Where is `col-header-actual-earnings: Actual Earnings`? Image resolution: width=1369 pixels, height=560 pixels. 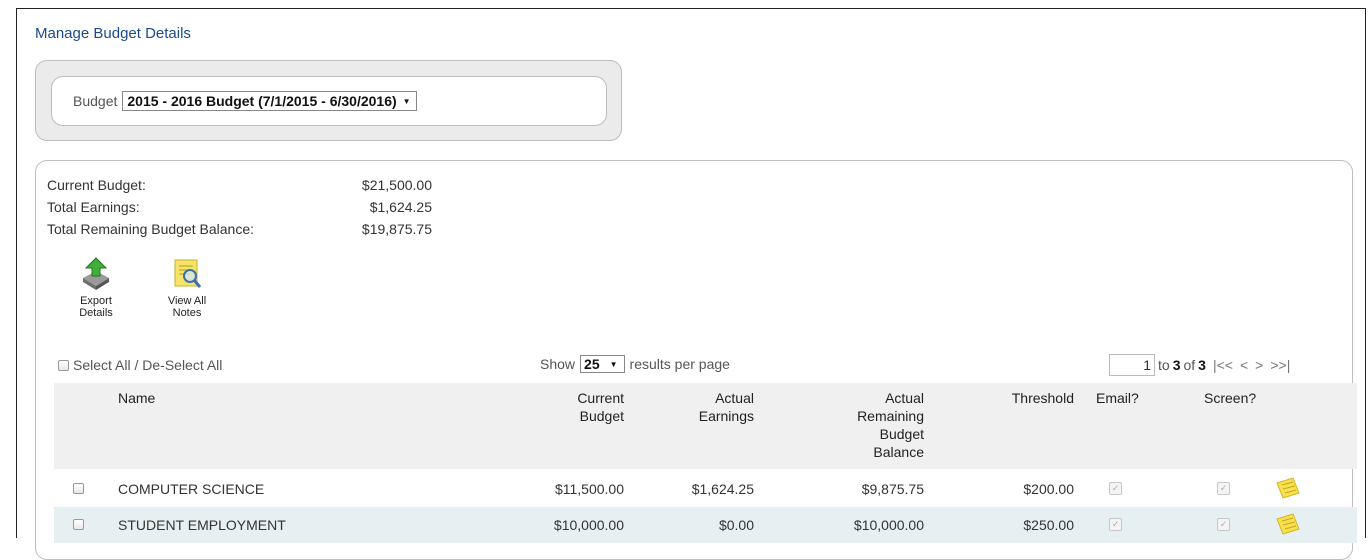
col-header-actual-earnings: Actual Earnings is located at coordinates (714, 407).